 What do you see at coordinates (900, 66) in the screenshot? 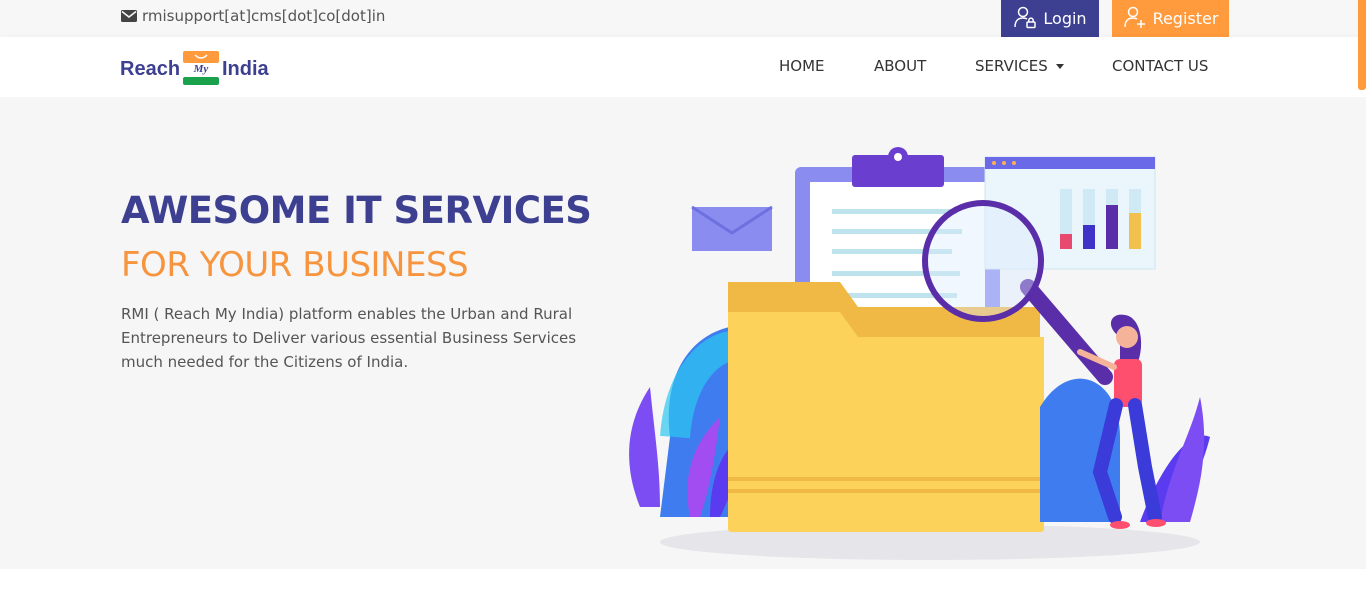
I see `nav-about: ABOUT` at bounding box center [900, 66].